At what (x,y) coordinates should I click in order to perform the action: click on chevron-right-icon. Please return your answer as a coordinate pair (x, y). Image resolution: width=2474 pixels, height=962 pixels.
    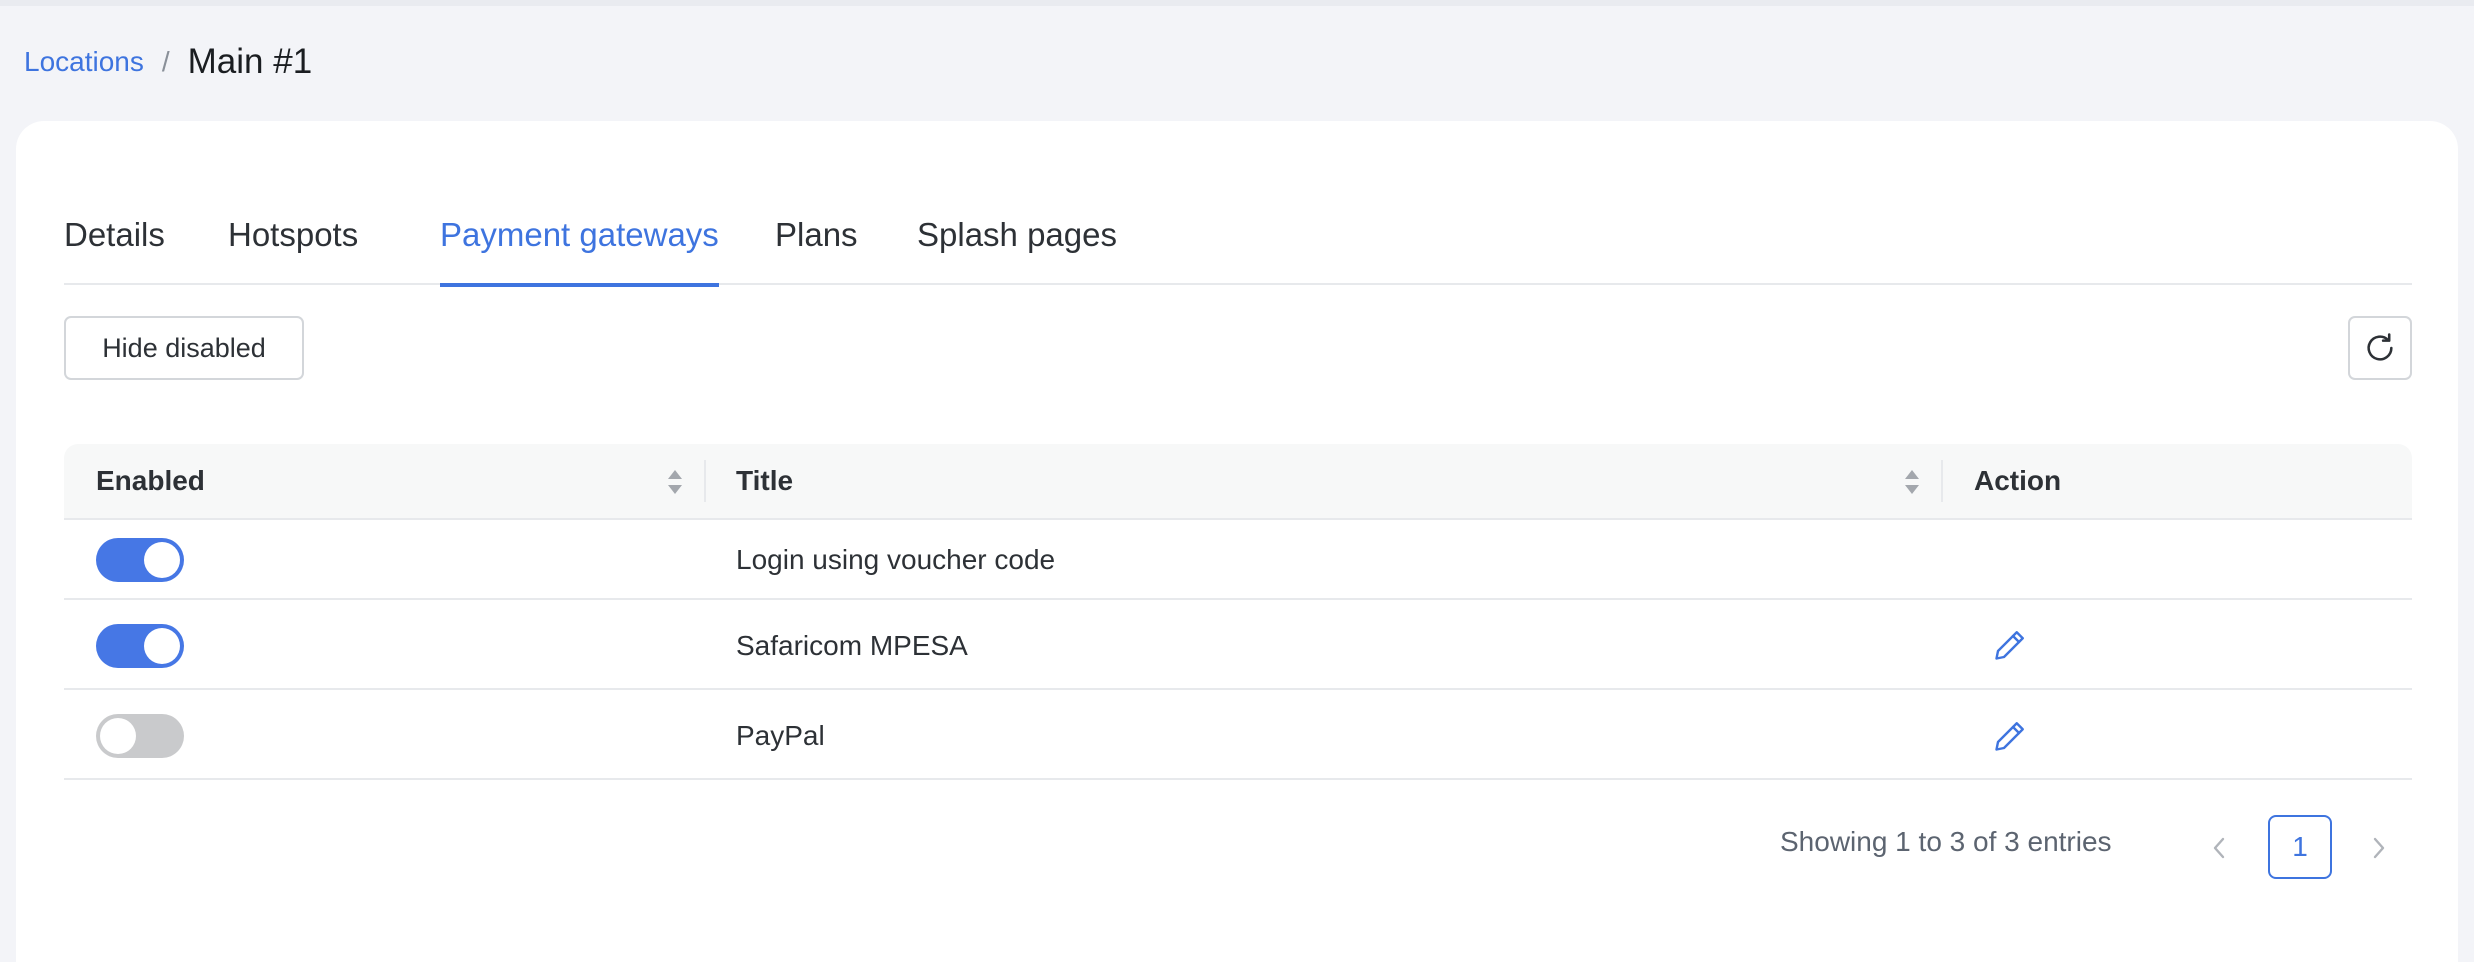
    Looking at the image, I should click on (2379, 848).